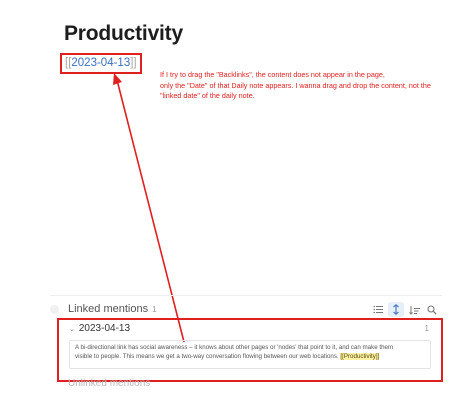 This screenshot has width=474, height=415. What do you see at coordinates (245, 310) in the screenshot?
I see `linked-mentions-header: Linked mentions 1` at bounding box center [245, 310].